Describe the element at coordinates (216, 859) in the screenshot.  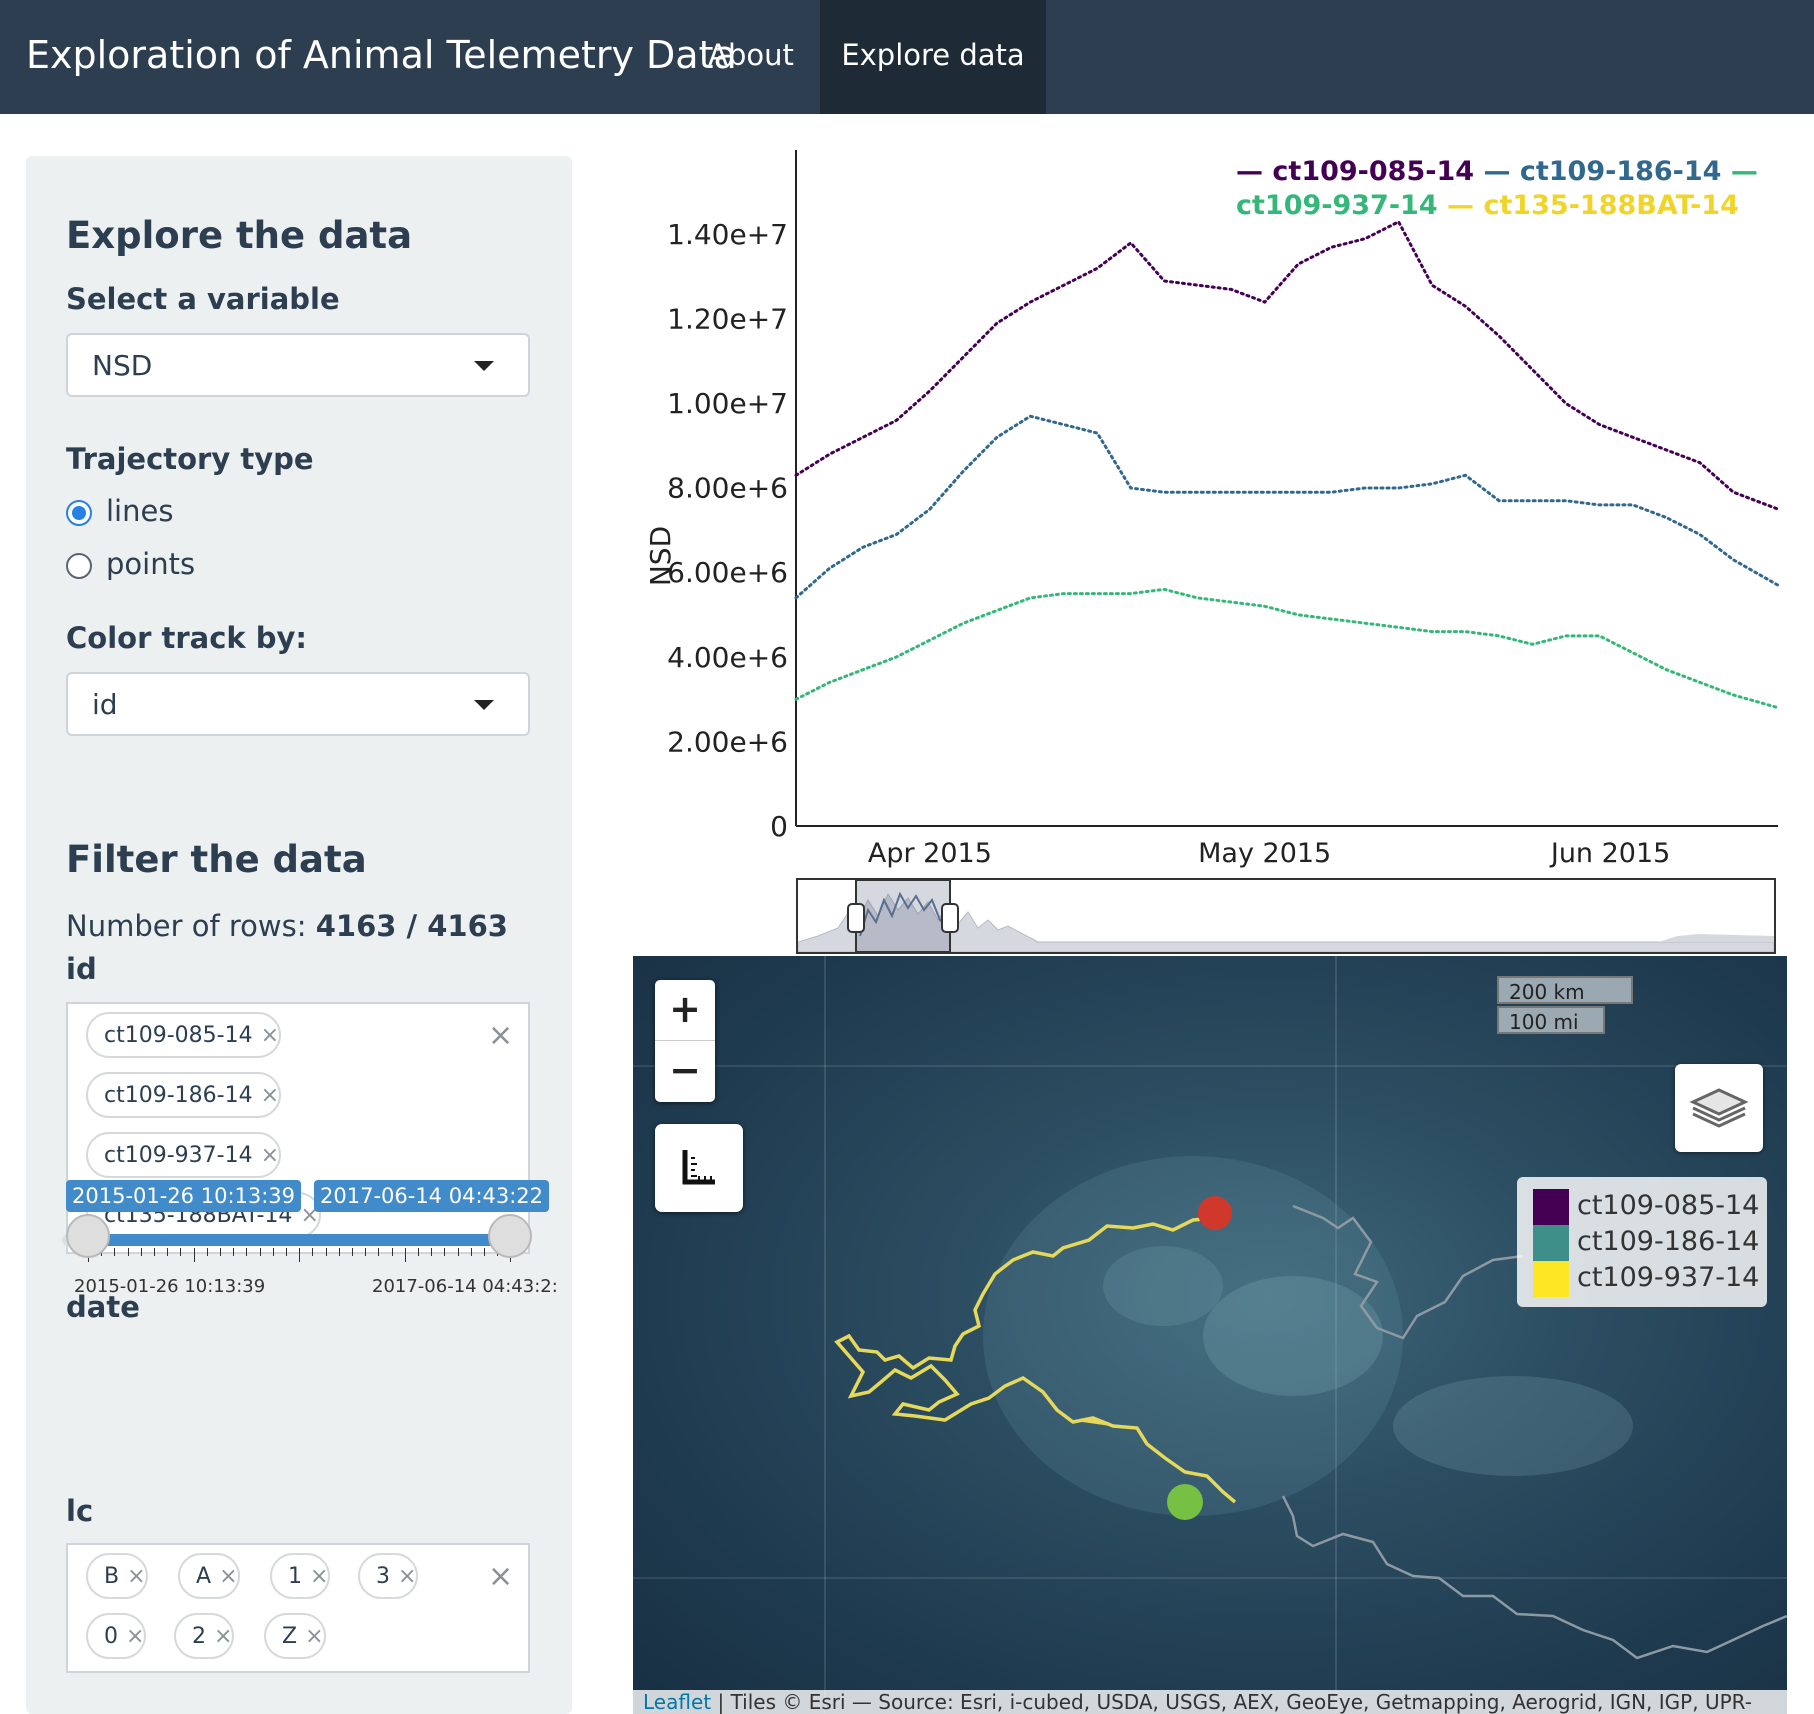
I see `filter-heading: Filter the data` at that location.